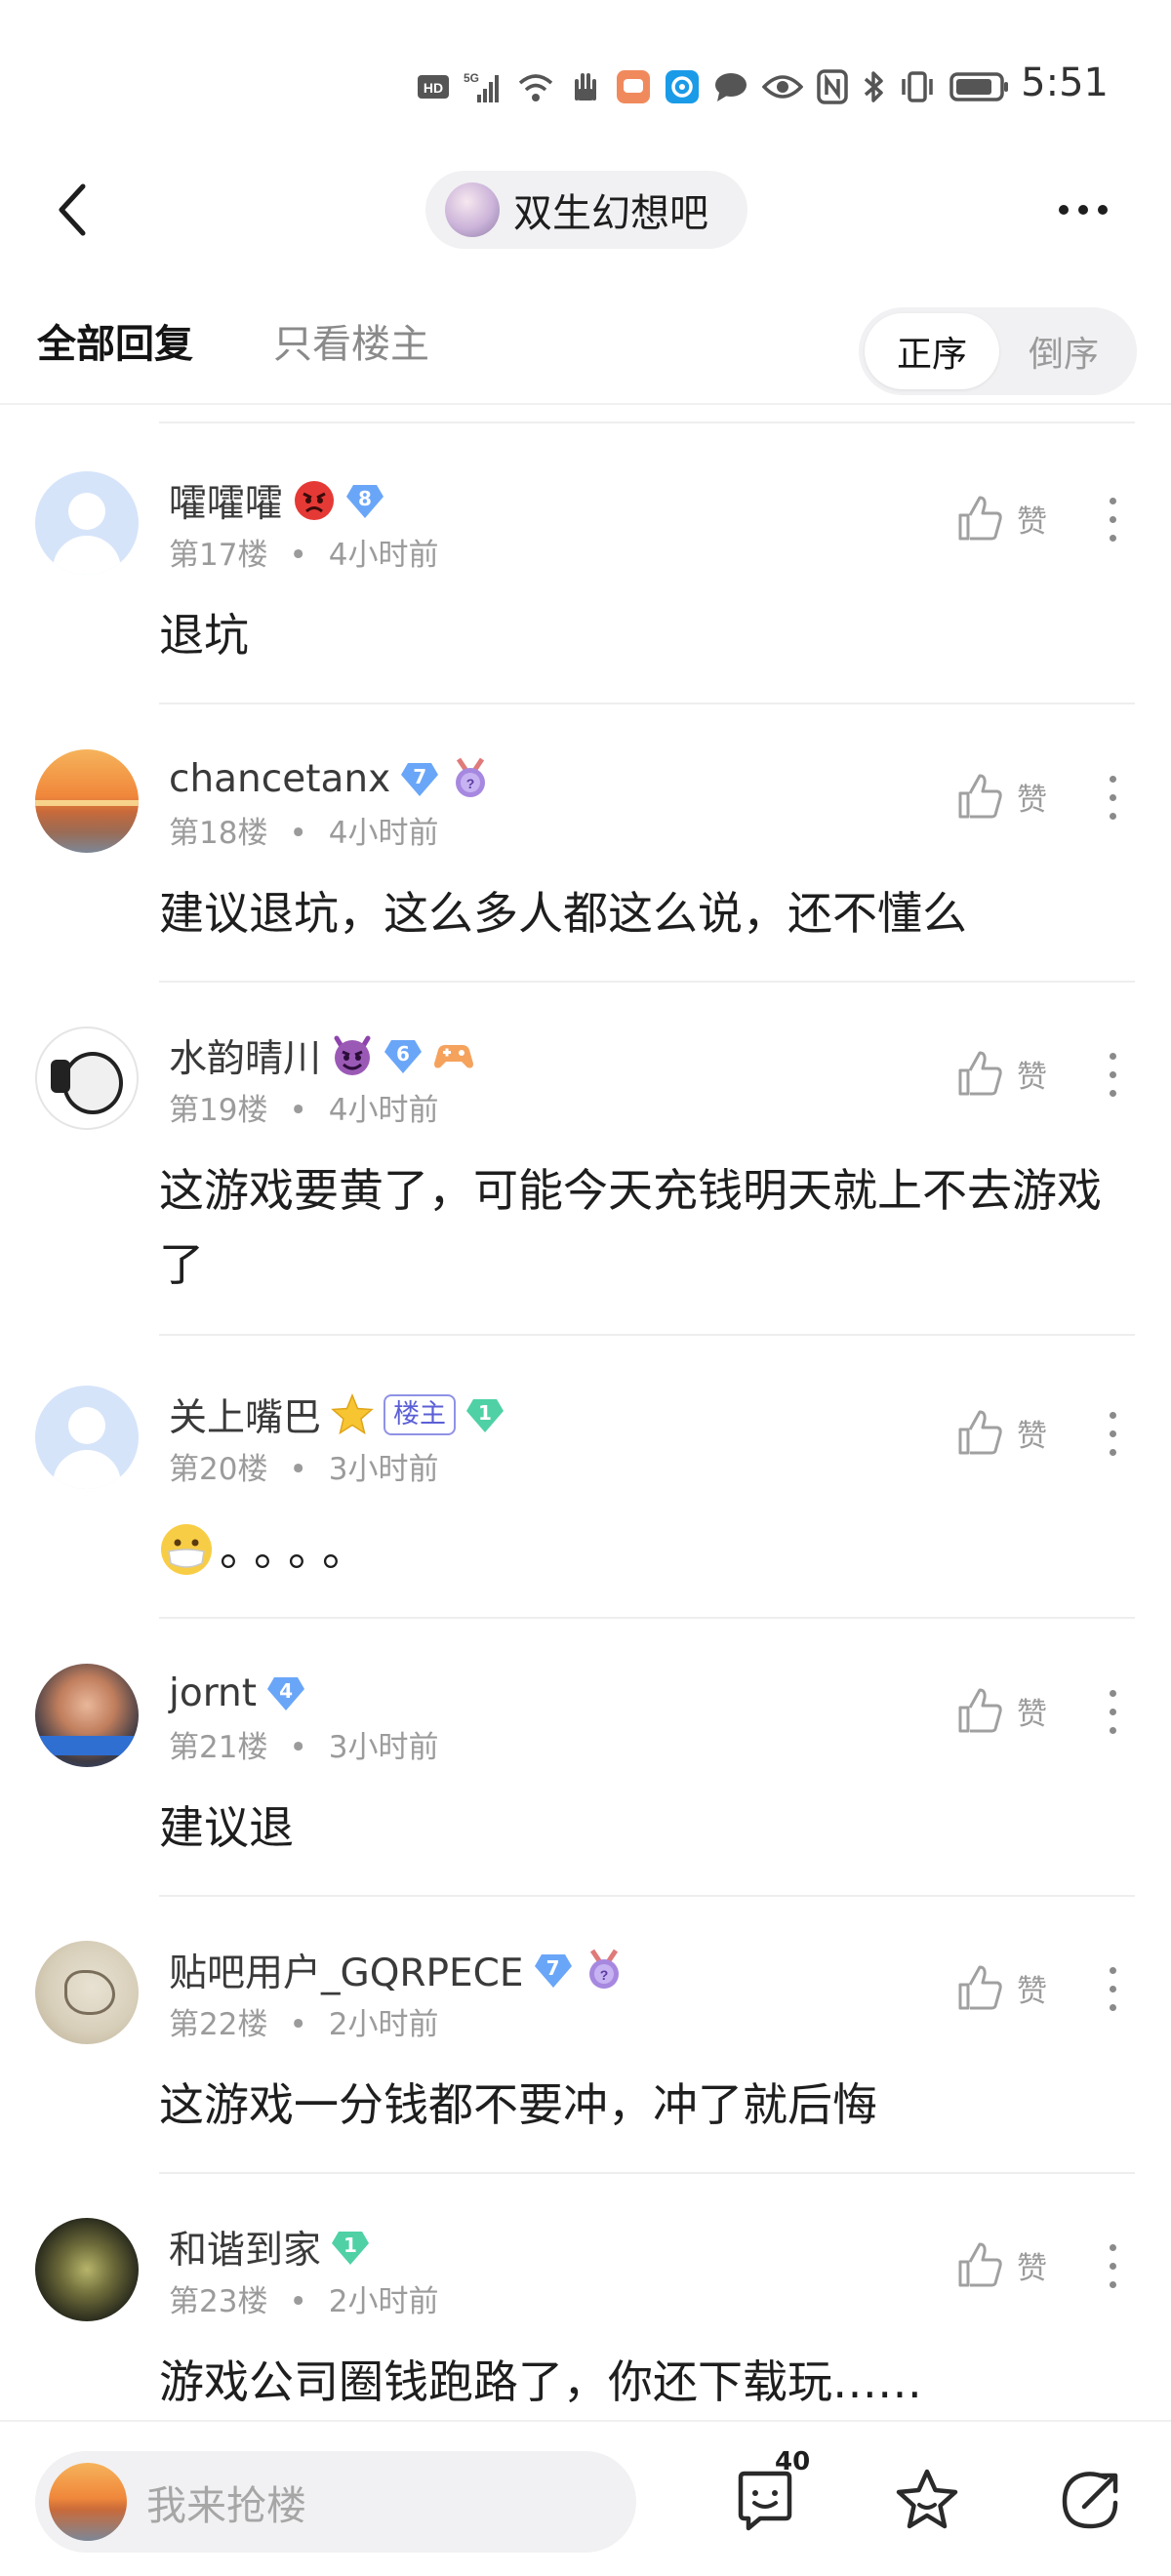  What do you see at coordinates (115, 340) in the screenshot?
I see `tab-all-replies: 全部回复` at bounding box center [115, 340].